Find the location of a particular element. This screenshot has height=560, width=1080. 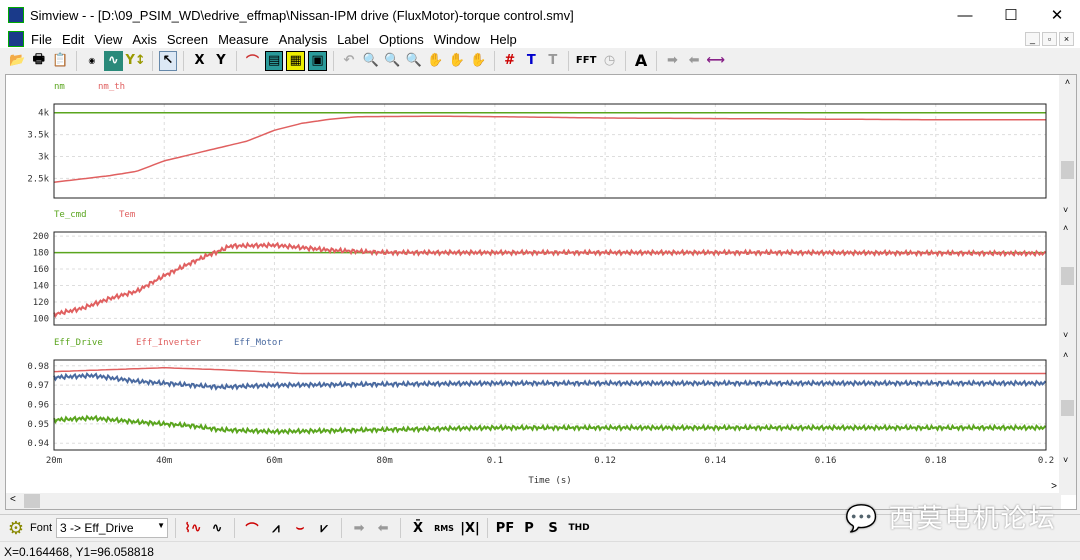

legend-tem: Tem is located at coordinates (127, 215).